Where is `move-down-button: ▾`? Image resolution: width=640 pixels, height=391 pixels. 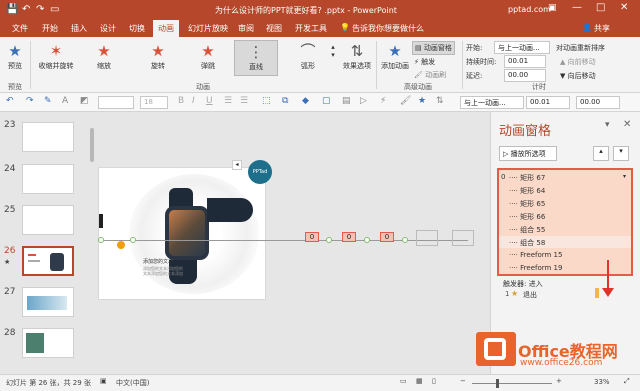 move-down-button: ▾ is located at coordinates (621, 153).